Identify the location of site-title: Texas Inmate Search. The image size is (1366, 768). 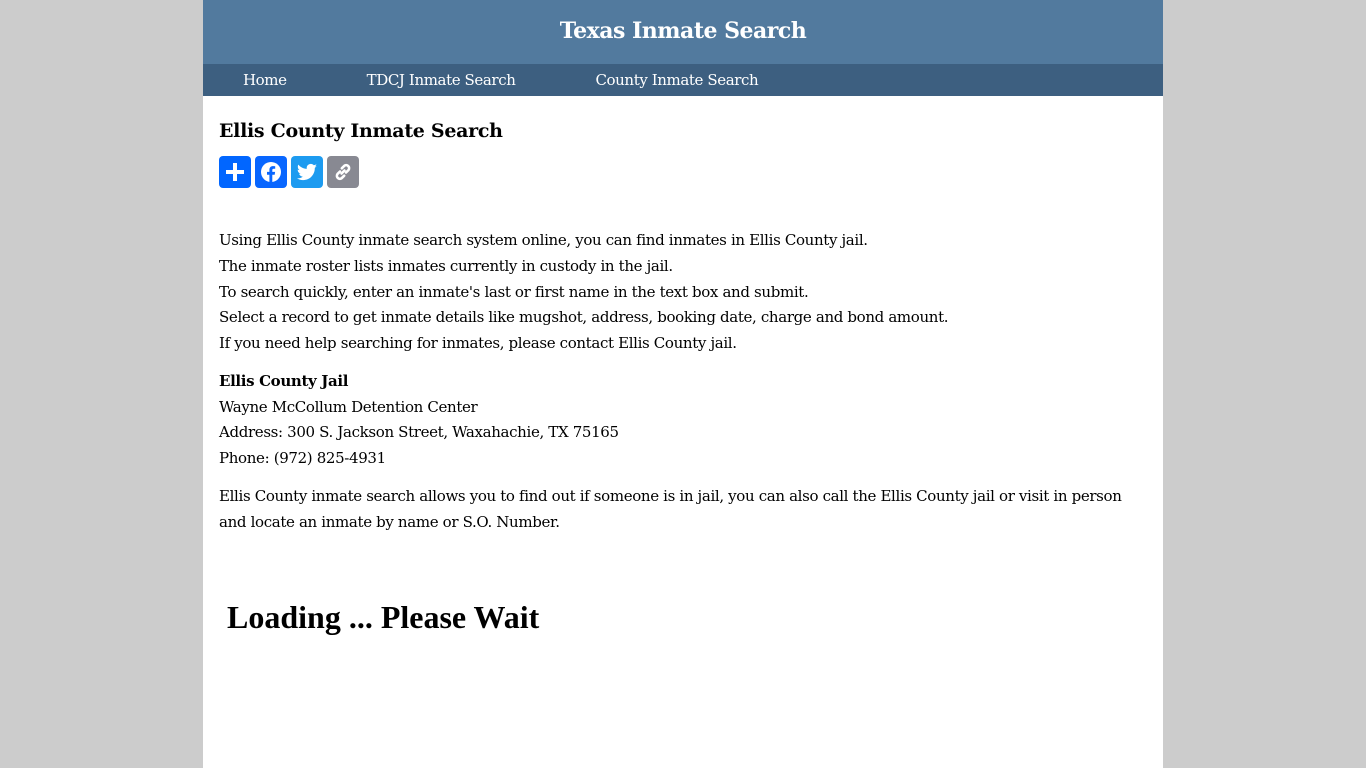
(683, 31).